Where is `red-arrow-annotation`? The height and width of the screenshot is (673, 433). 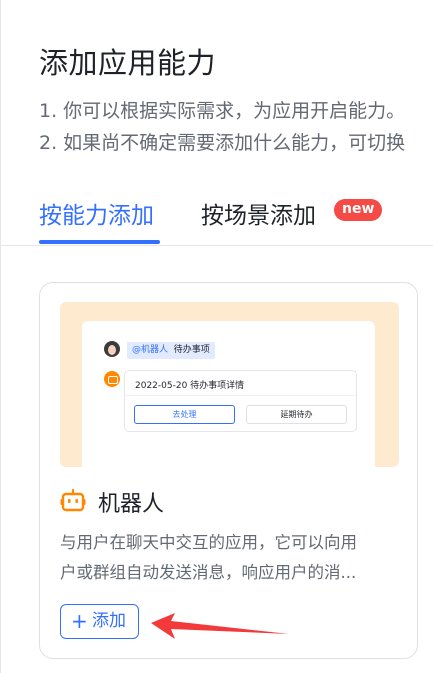
red-arrow-annotation is located at coordinates (220, 626).